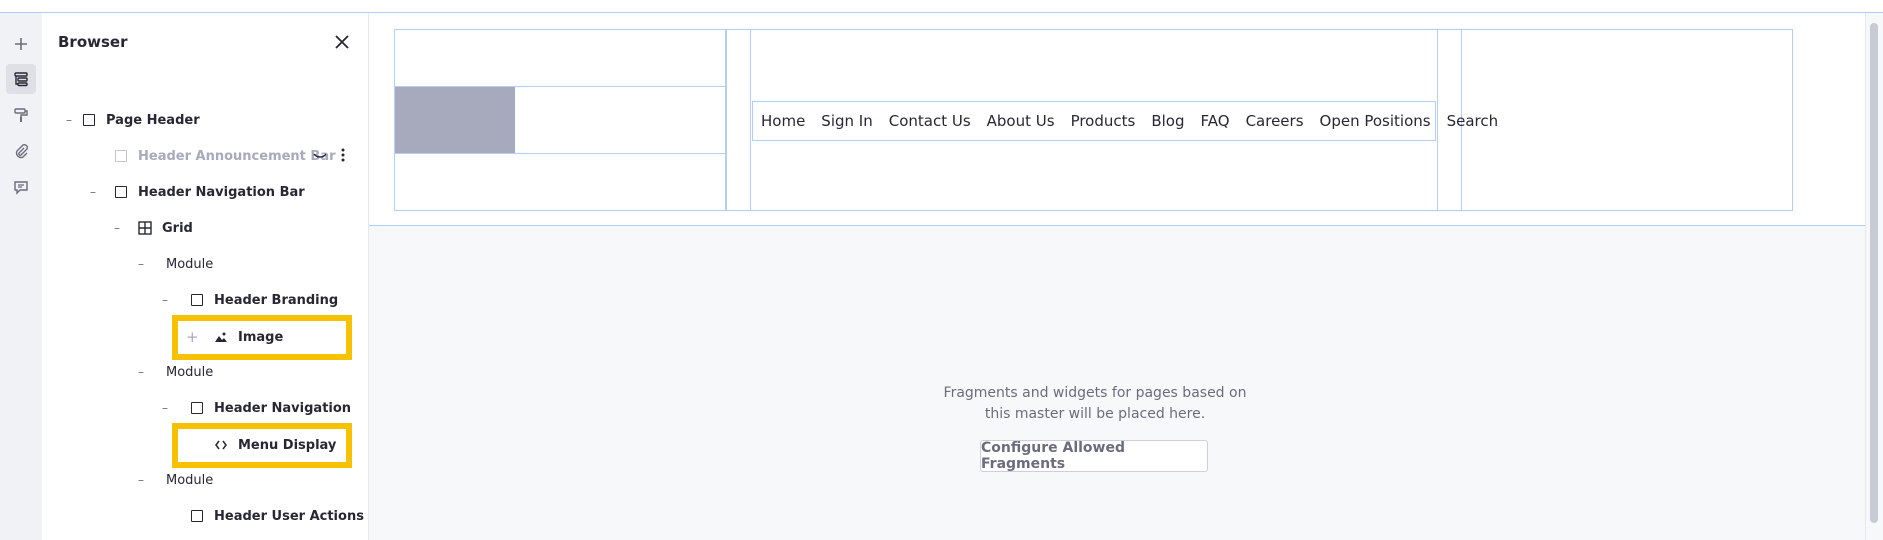  I want to click on tree-item-header-announcement-bar: Header Announcement Bar, so click(225, 156).